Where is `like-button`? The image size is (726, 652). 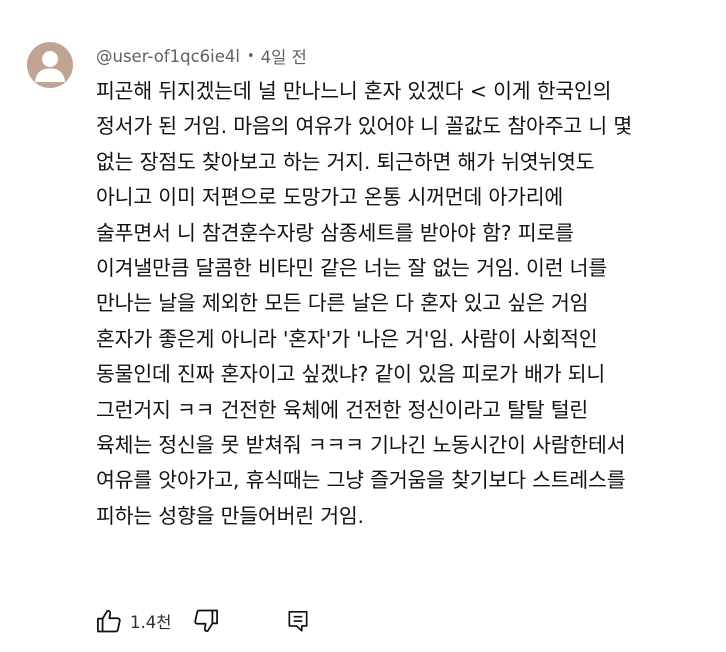 like-button is located at coordinates (109, 621).